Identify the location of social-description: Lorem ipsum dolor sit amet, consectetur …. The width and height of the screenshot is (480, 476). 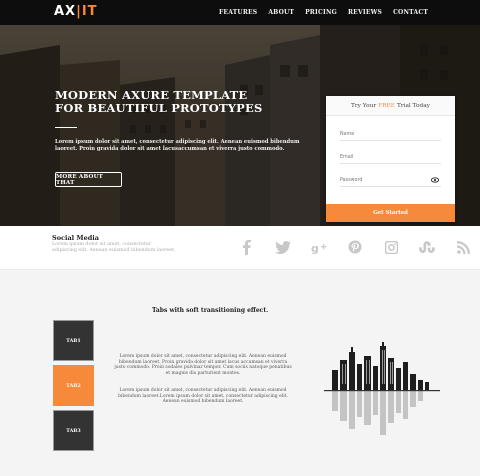
(114, 248).